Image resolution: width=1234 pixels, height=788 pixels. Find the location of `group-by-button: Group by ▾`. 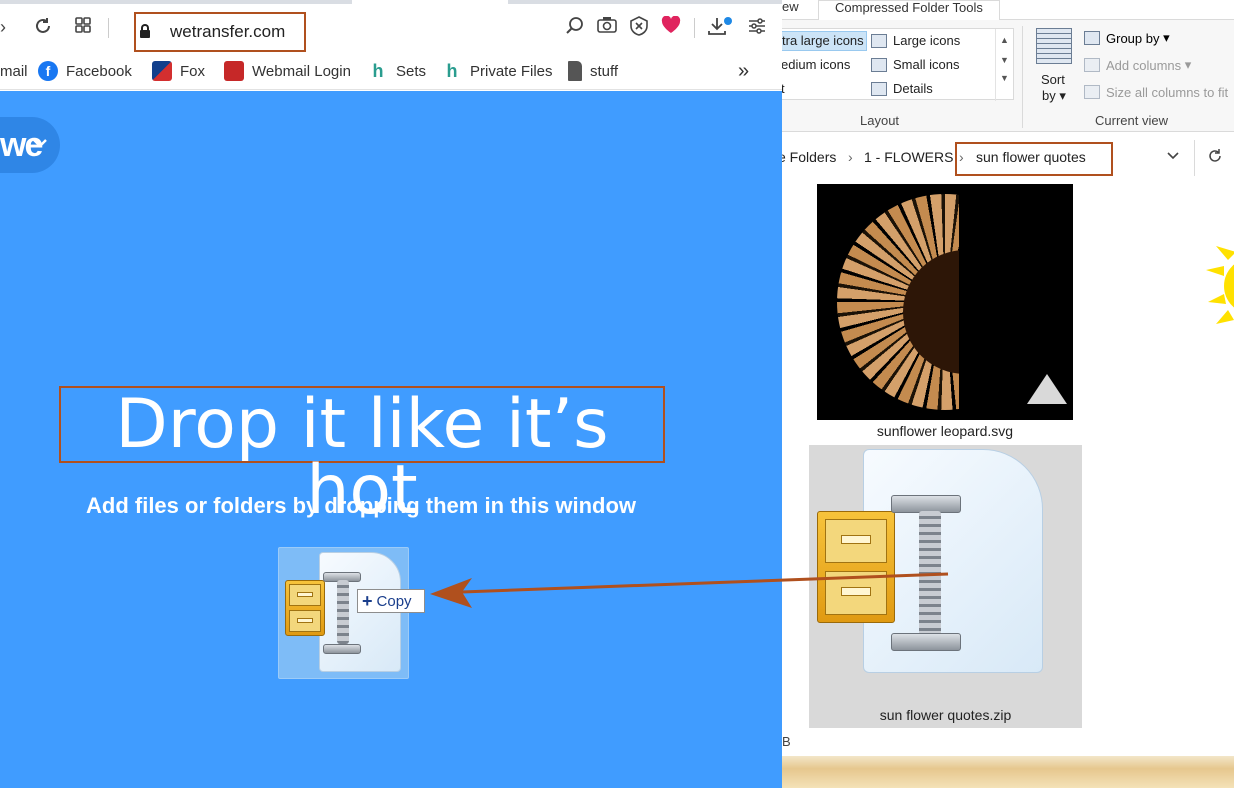

group-by-button: Group by ▾ is located at coordinates (1127, 38).